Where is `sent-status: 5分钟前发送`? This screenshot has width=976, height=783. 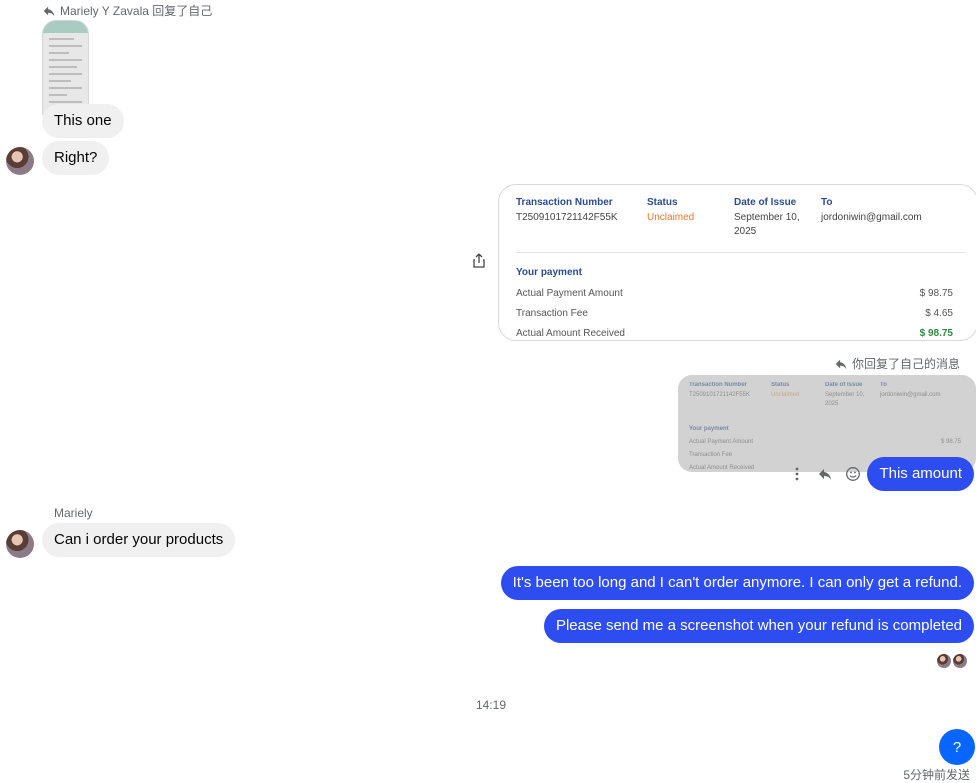 sent-status: 5分钟前发送 is located at coordinates (936, 775).